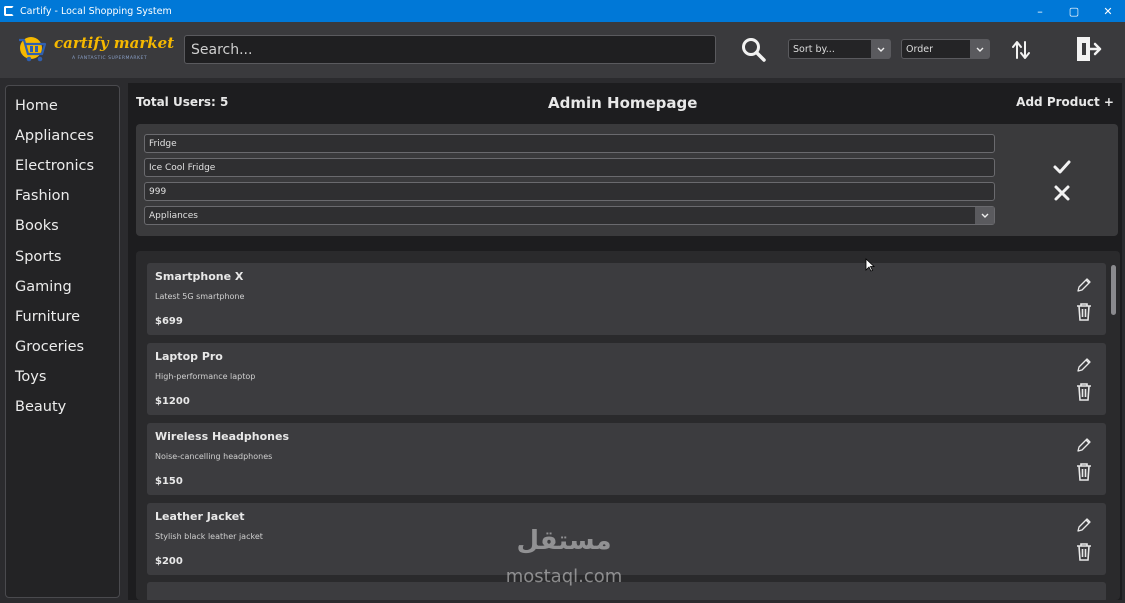 The width and height of the screenshot is (1125, 603). I want to click on order-value: Order, so click(919, 49).